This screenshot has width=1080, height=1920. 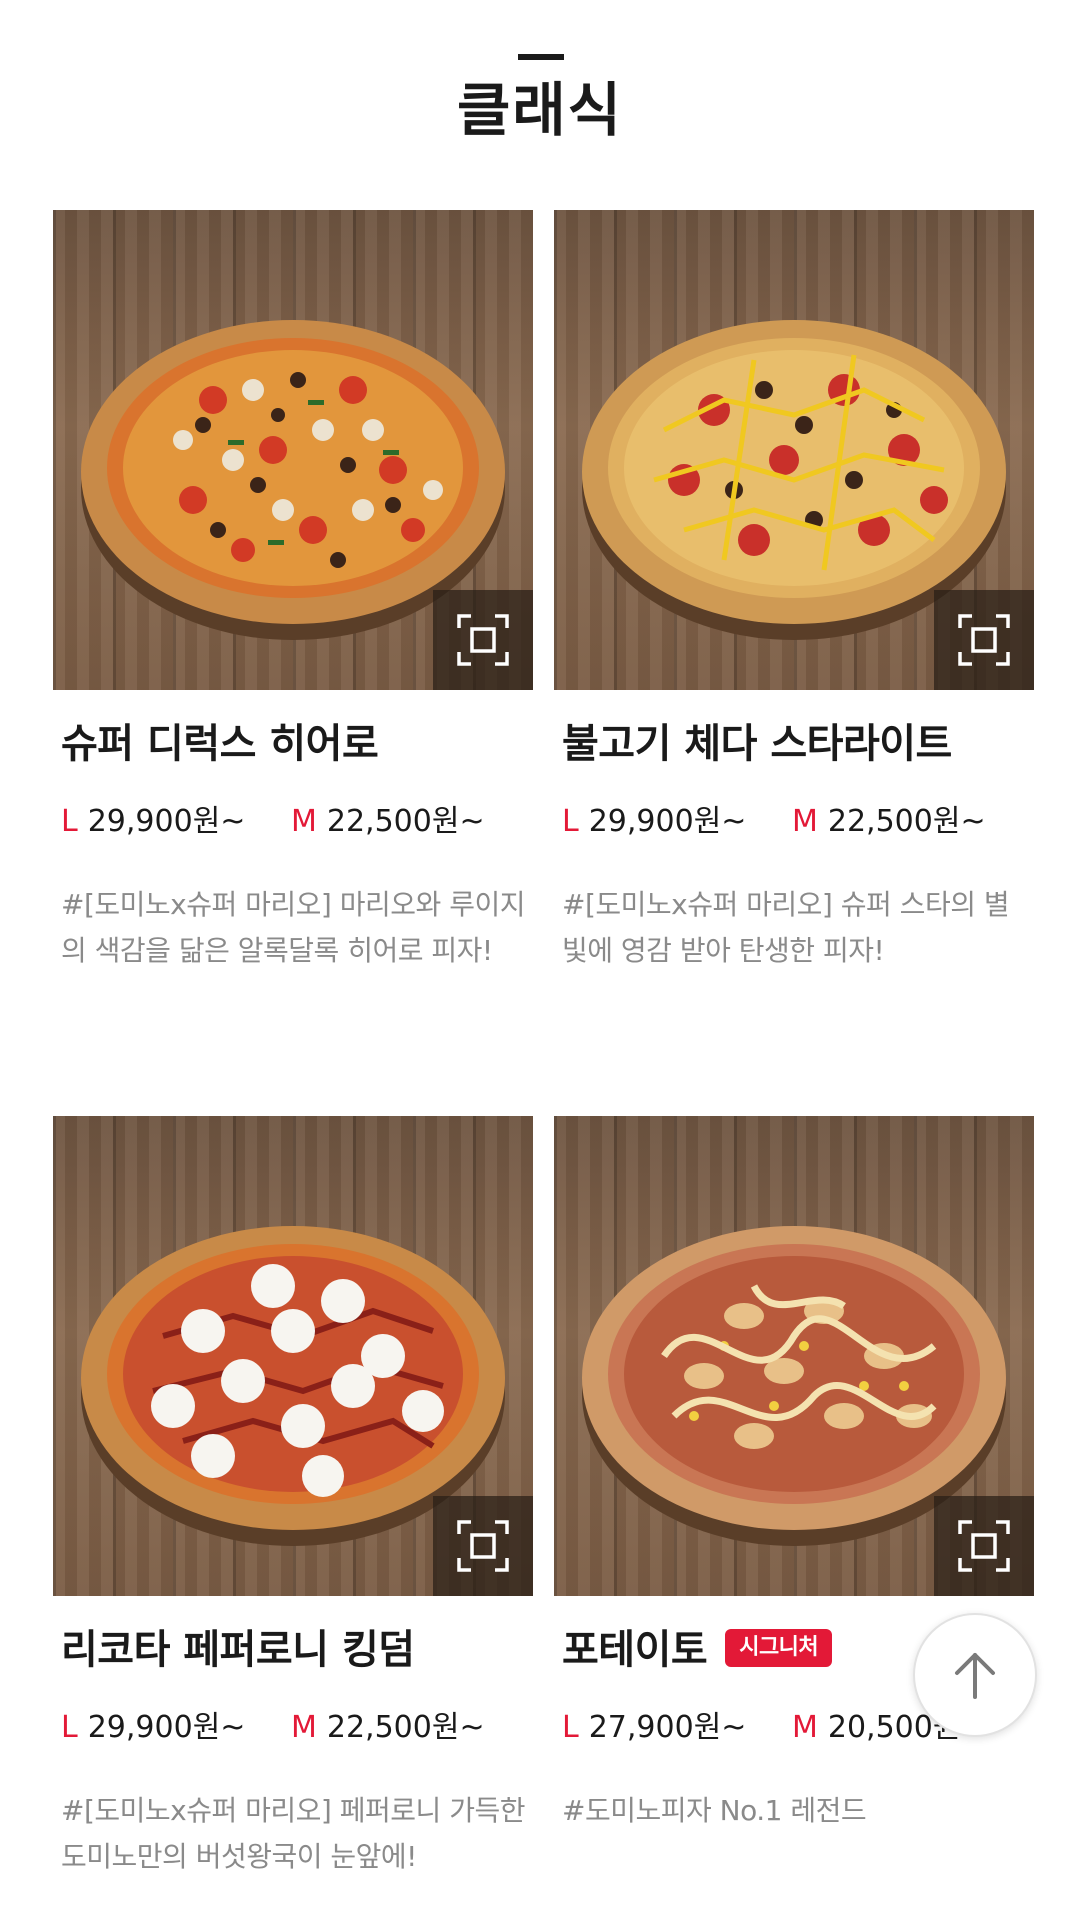 What do you see at coordinates (714, 1810) in the screenshot?
I see `product-description: #도미노피자 No.1 레전드` at bounding box center [714, 1810].